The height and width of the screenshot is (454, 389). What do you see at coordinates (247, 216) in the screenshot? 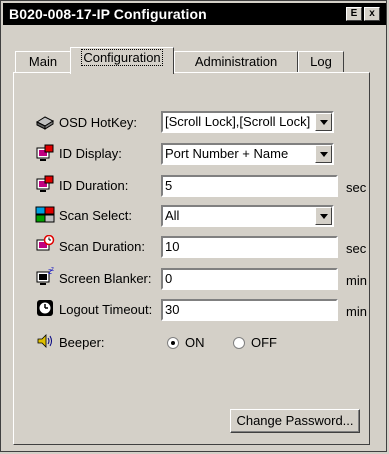
I see `scan-select-select: All` at bounding box center [247, 216].